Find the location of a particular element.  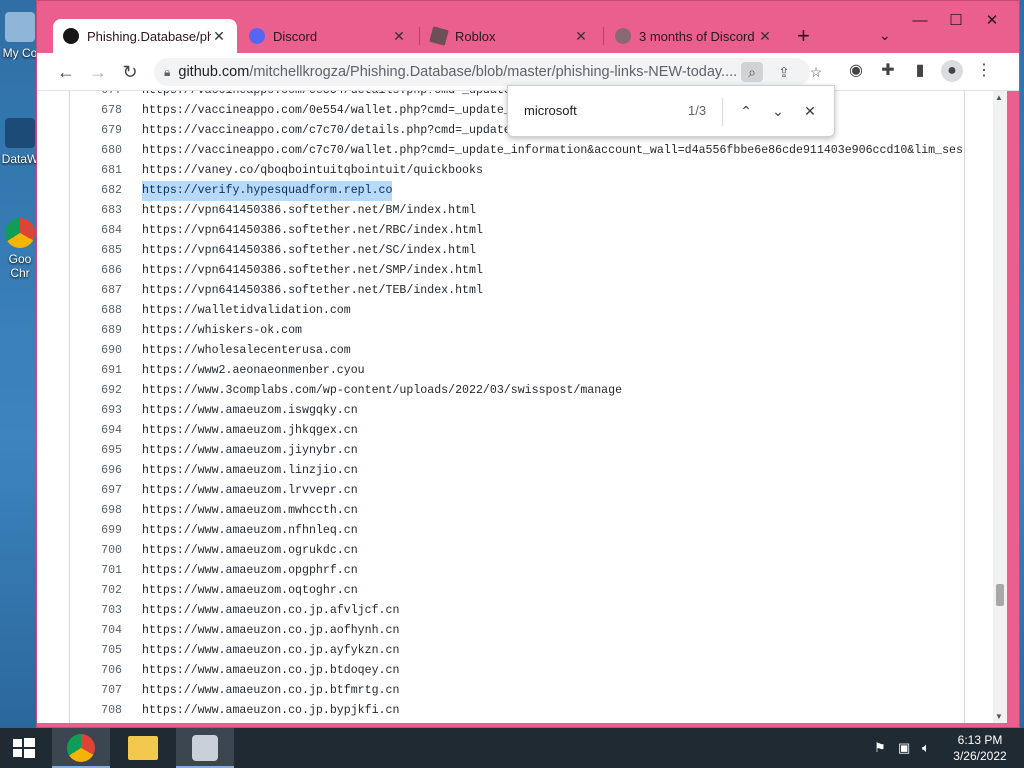

find-in-page-icon: ⌕ is located at coordinates (752, 72).